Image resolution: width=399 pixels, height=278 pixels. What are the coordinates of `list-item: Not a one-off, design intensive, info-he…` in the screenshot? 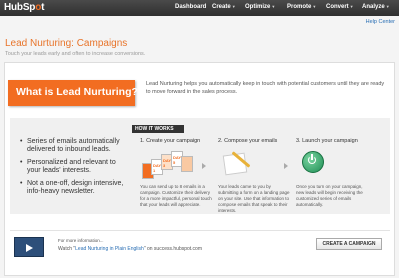 It's located at (75, 188).